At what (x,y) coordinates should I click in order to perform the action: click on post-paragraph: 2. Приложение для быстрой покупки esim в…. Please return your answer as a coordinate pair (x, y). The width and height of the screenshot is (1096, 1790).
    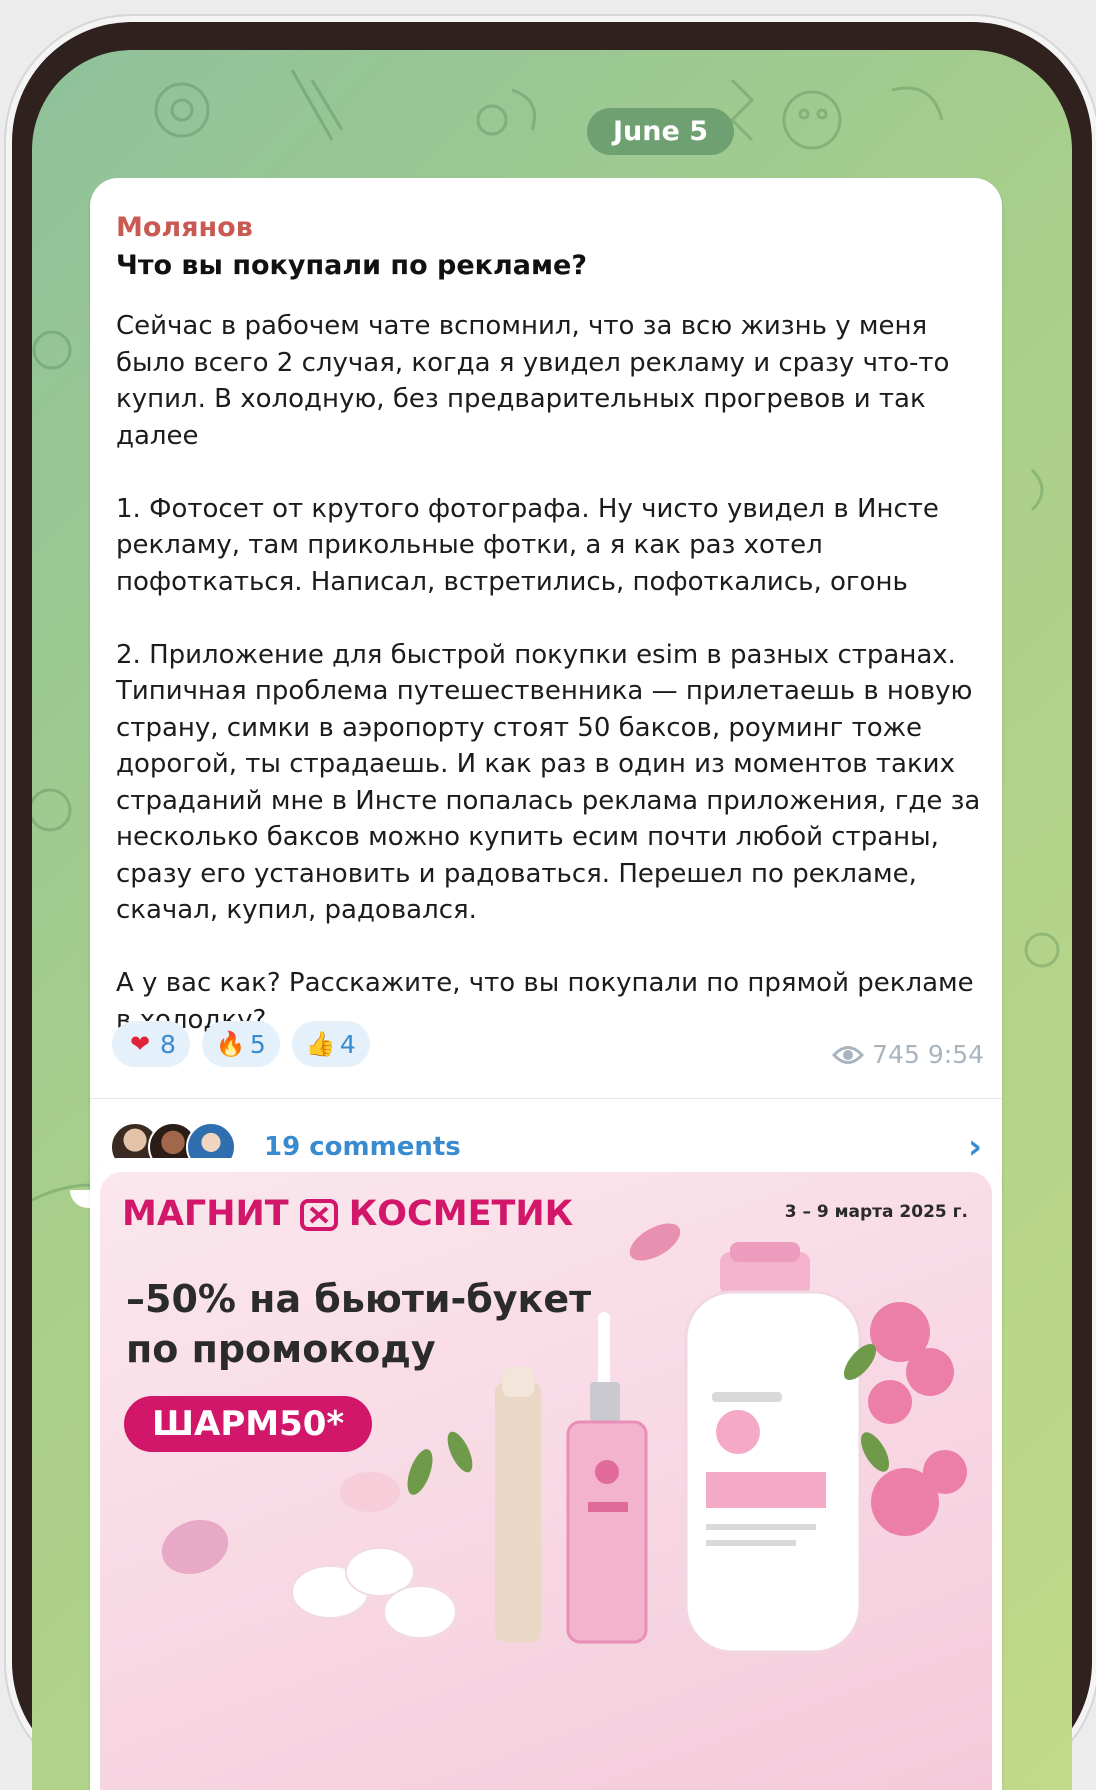
    Looking at the image, I should click on (548, 782).